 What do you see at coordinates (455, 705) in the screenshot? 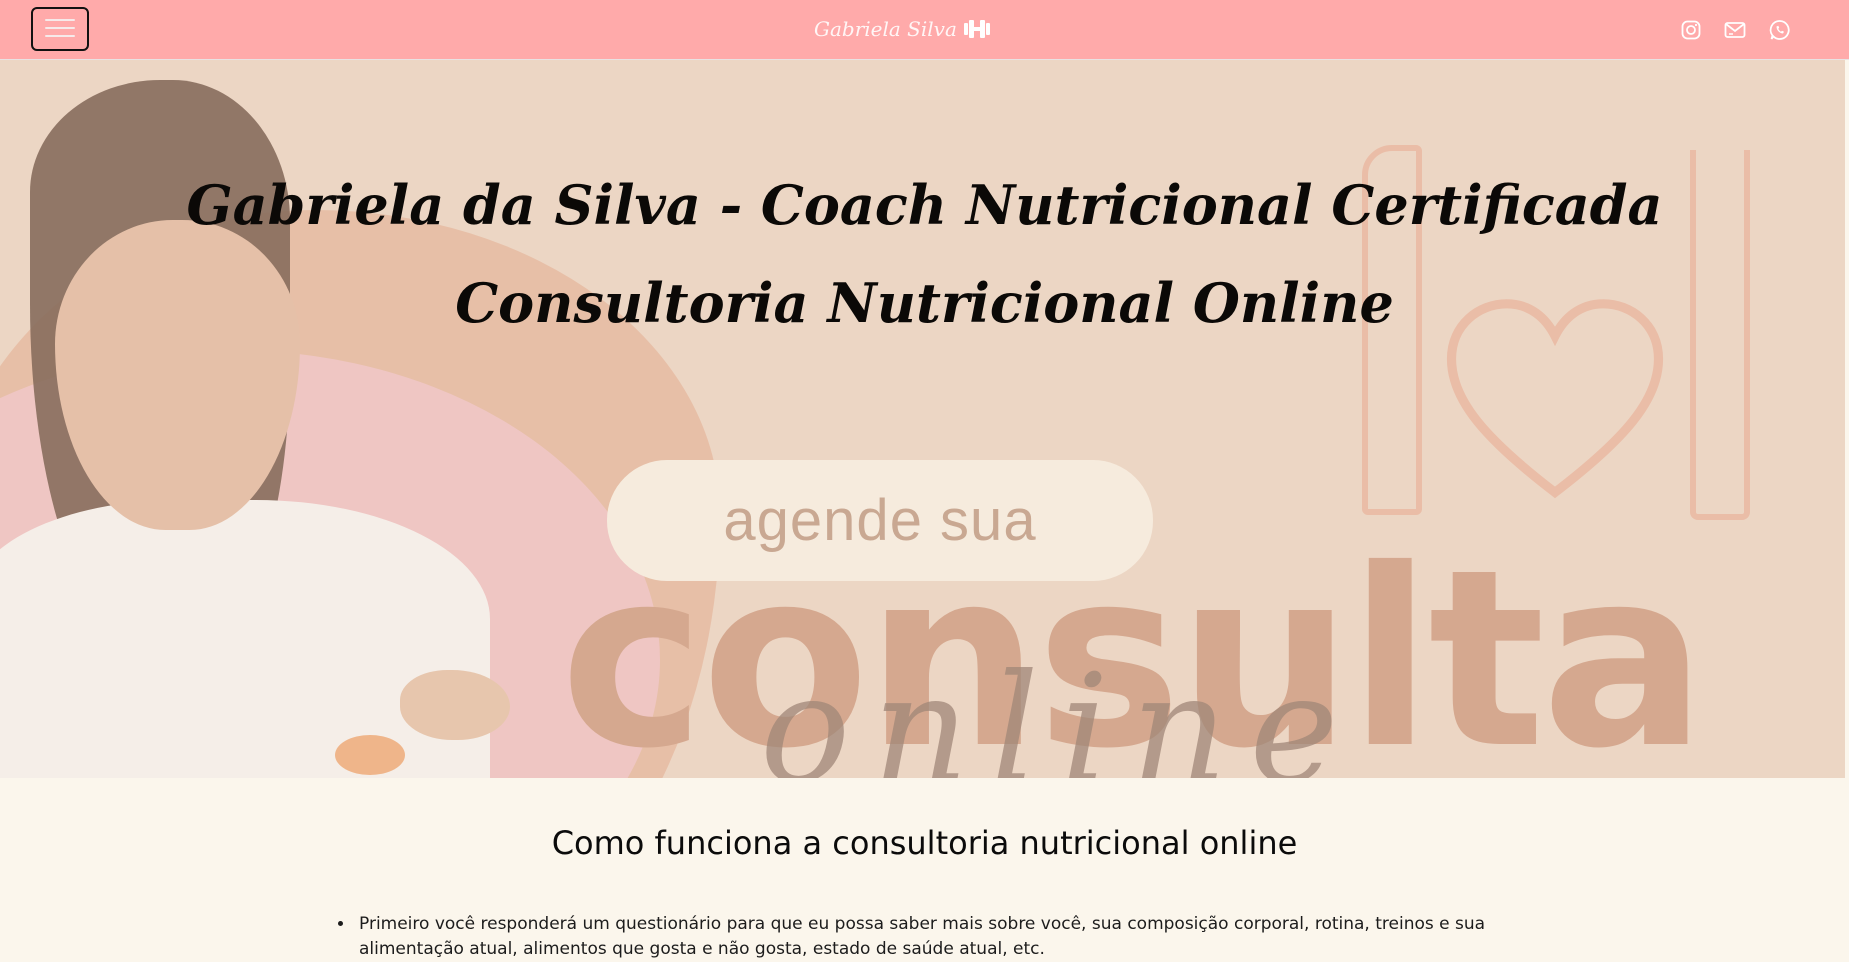
I see `coach-photo-hand` at bounding box center [455, 705].